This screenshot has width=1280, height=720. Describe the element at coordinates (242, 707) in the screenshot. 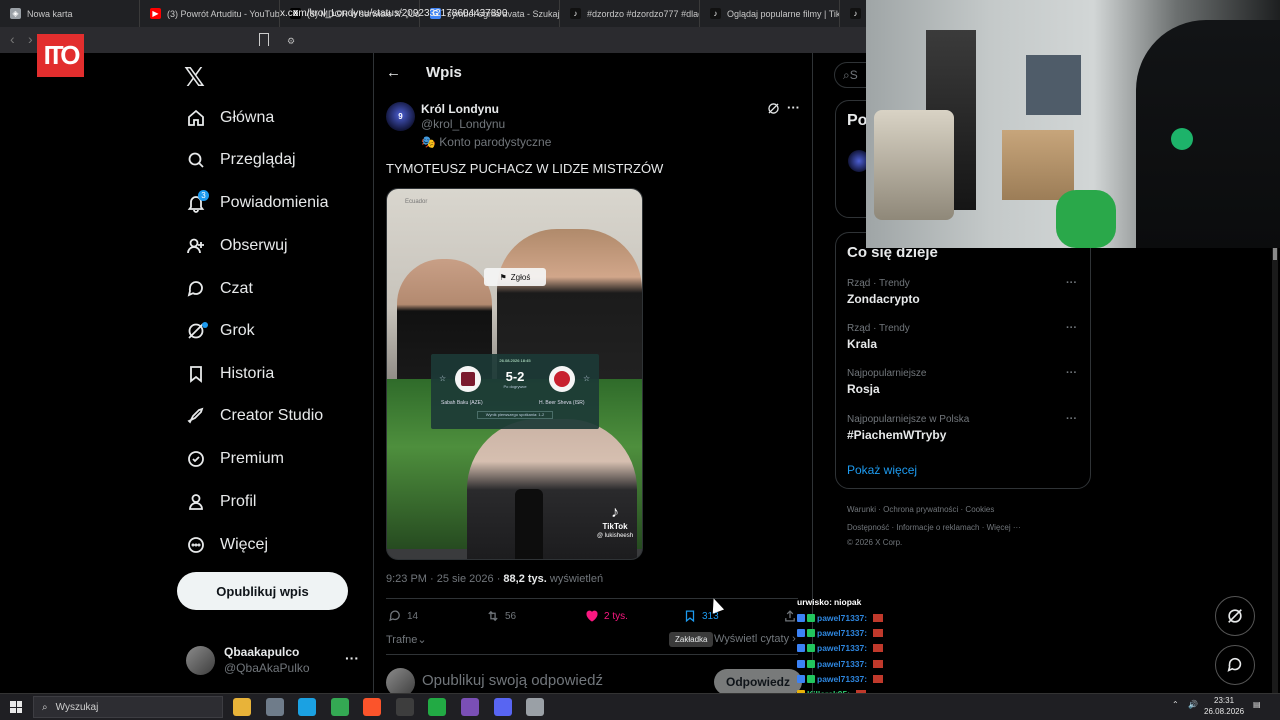

I see `file-explorer-icon` at that location.